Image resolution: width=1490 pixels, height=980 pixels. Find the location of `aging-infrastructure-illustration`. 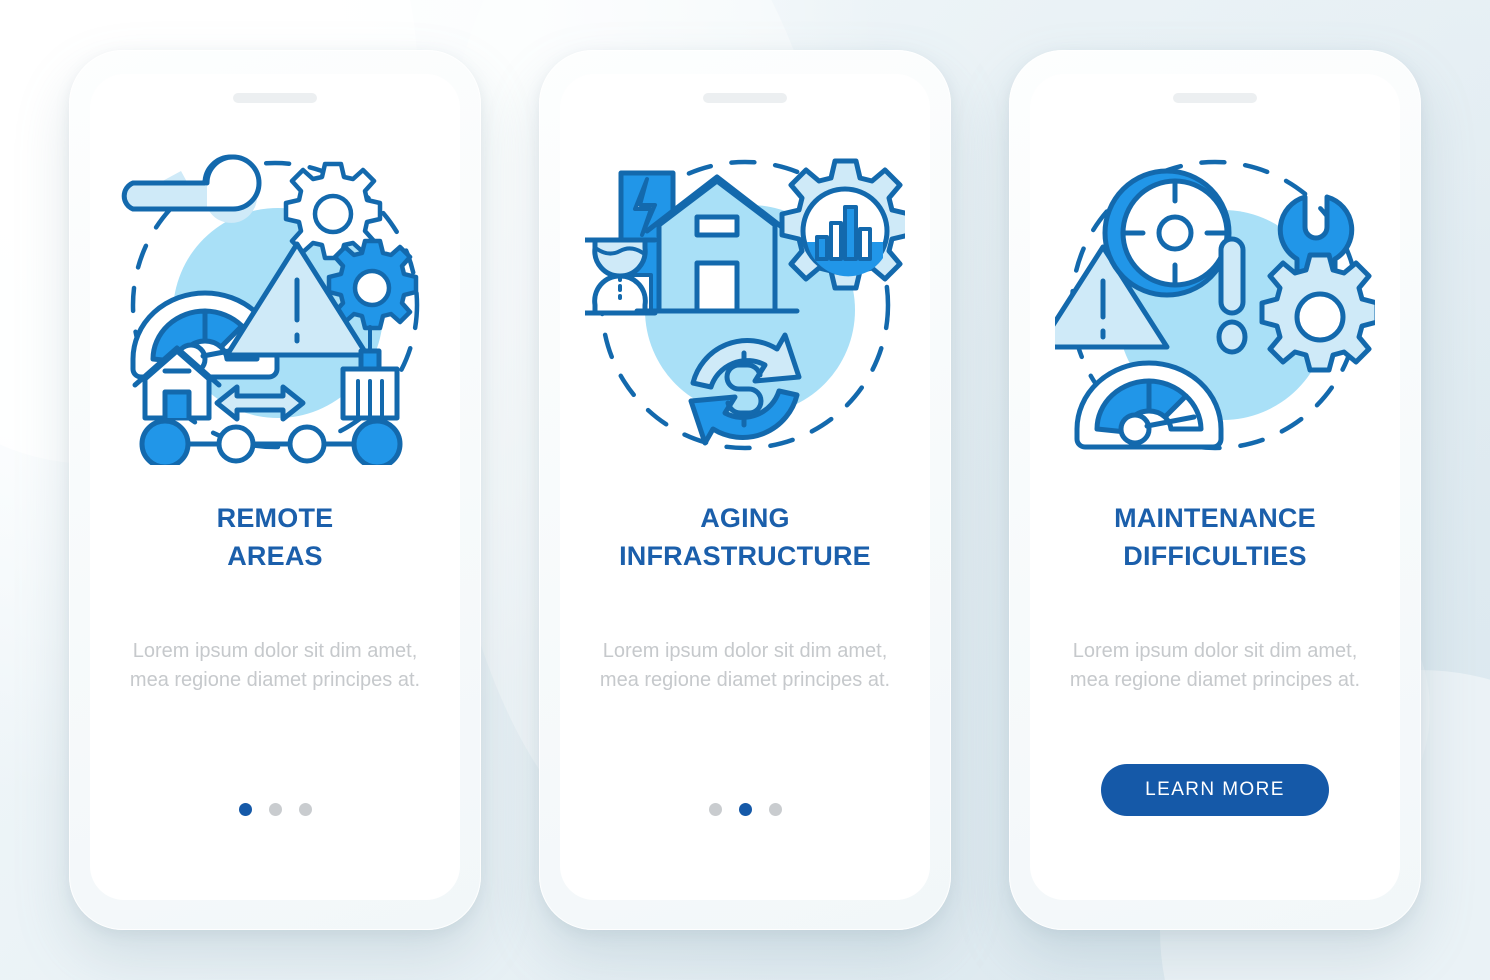

aging-infrastructure-illustration is located at coordinates (745, 305).